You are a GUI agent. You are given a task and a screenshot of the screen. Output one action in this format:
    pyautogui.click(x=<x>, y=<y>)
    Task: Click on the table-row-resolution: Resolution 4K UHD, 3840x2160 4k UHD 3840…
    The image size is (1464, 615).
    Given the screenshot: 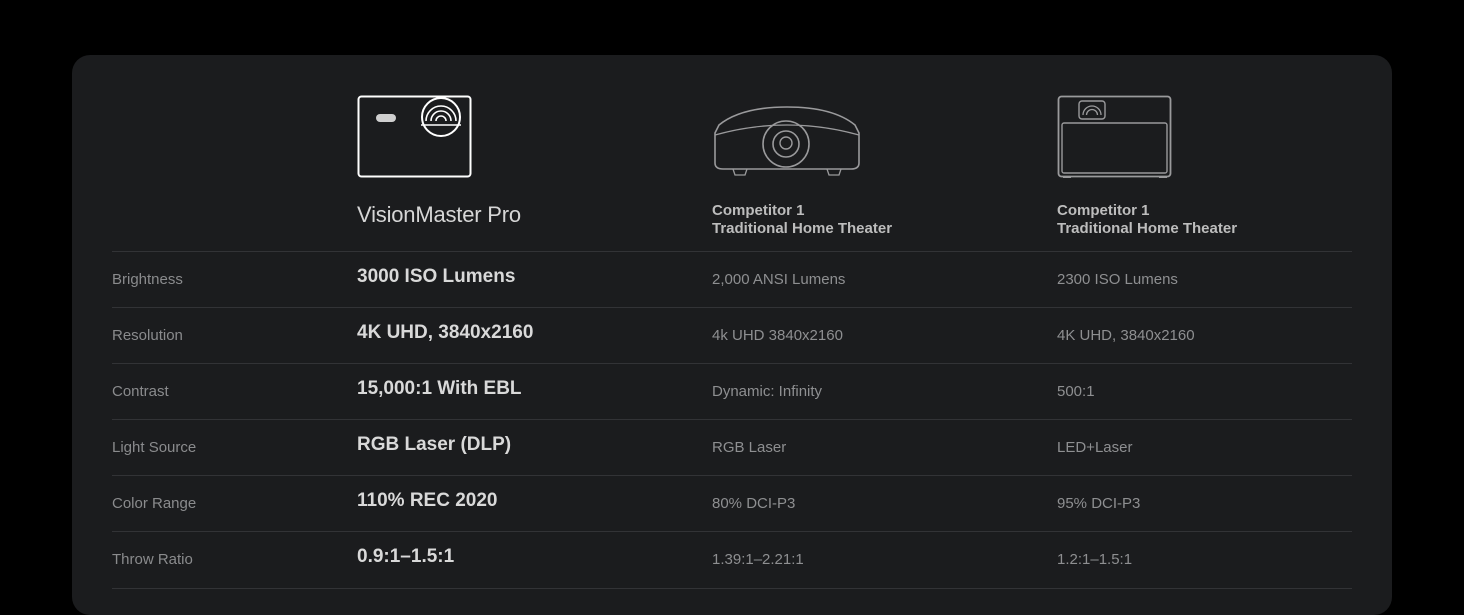 What is the action you would take?
    pyautogui.click(x=732, y=335)
    